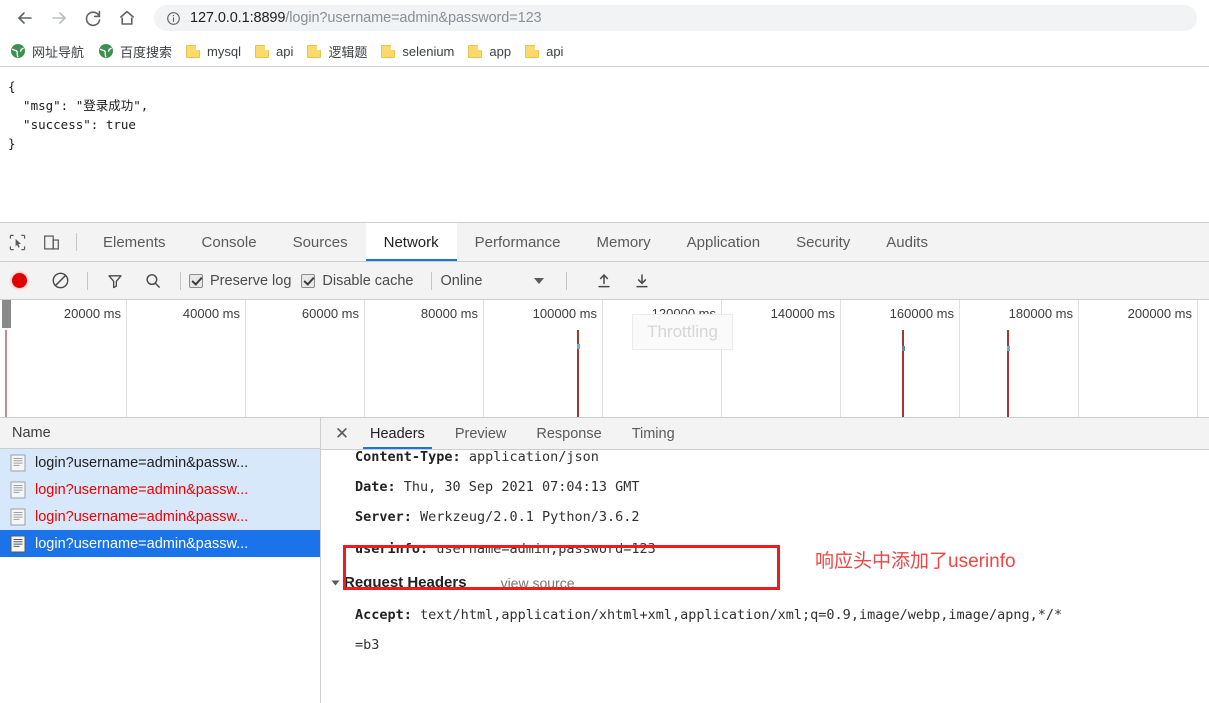 Image resolution: width=1209 pixels, height=703 pixels. Describe the element at coordinates (115, 281) in the screenshot. I see `filter-funnel-icon` at that location.